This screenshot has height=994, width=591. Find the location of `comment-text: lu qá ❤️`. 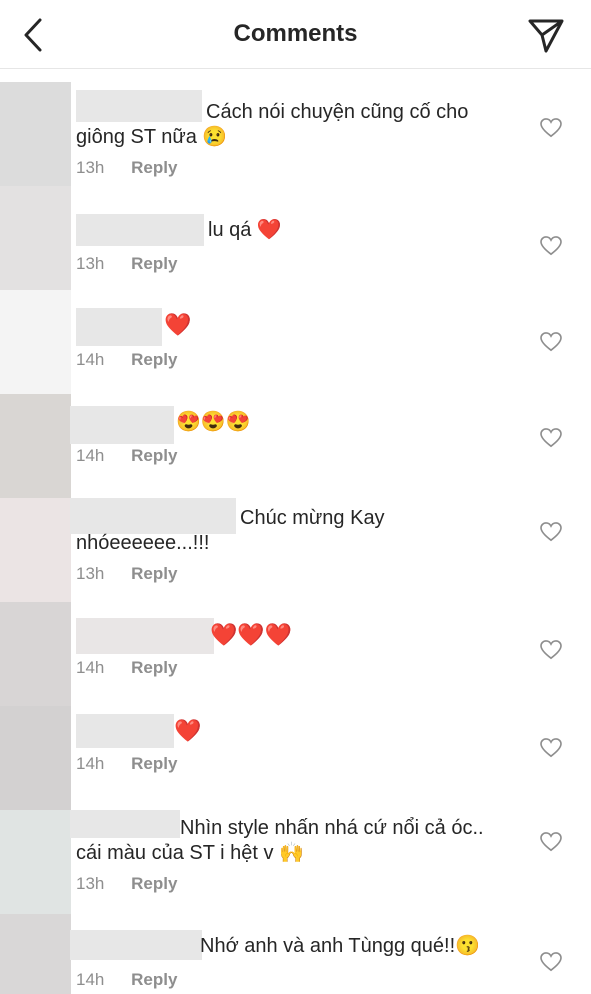

comment-text: lu qá ❤️ is located at coordinates (245, 230).